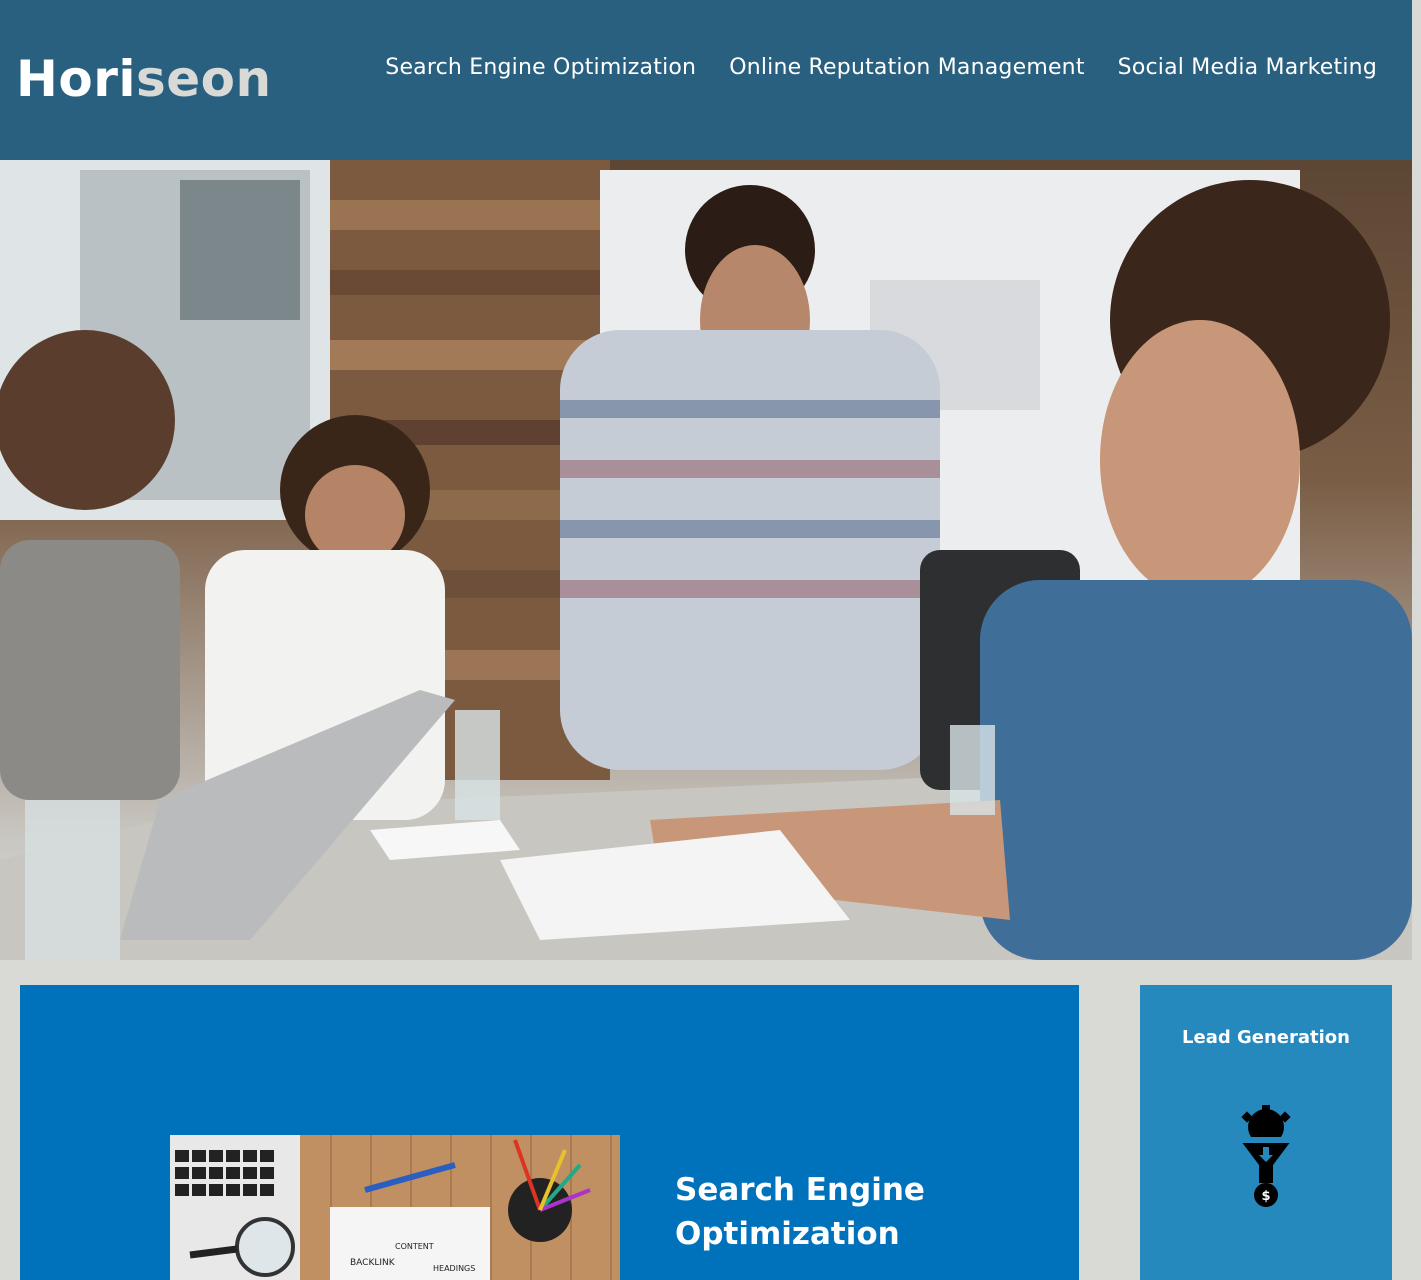 The width and height of the screenshot is (1421, 1280). Describe the element at coordinates (1266, 1037) in the screenshot. I see `lead-generation-heading: Lead Generation` at that location.